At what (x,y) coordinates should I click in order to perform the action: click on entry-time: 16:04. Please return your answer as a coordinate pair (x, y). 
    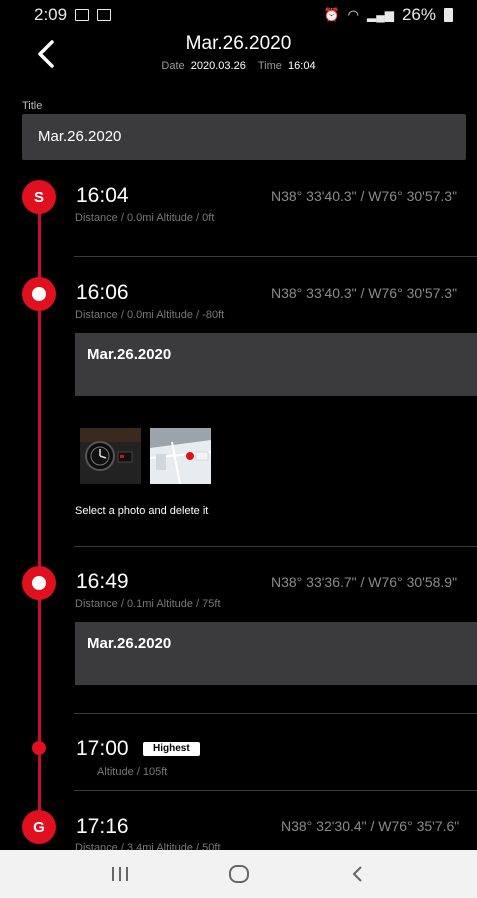
    Looking at the image, I should click on (102, 195).